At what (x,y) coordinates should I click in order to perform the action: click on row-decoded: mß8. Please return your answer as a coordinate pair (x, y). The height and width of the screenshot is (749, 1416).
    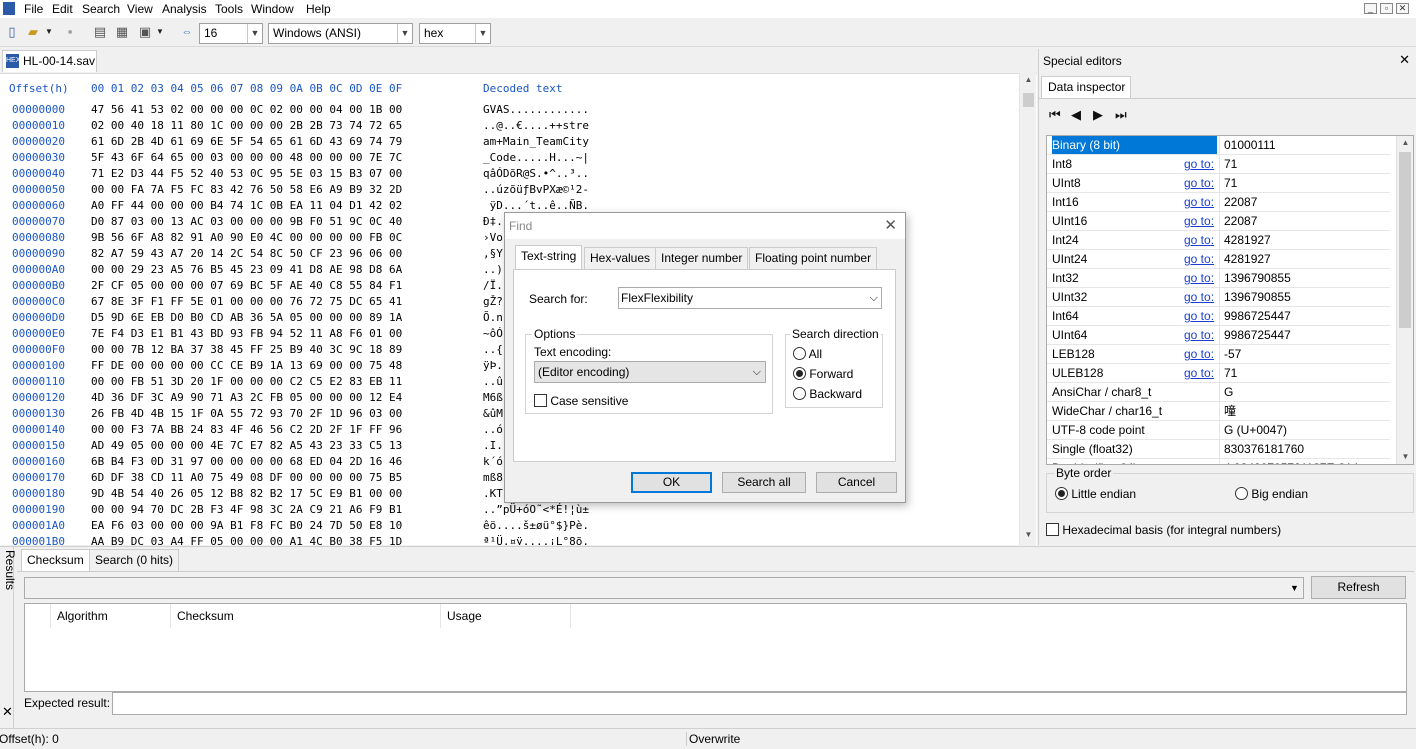
    Looking at the image, I should click on (493, 477).